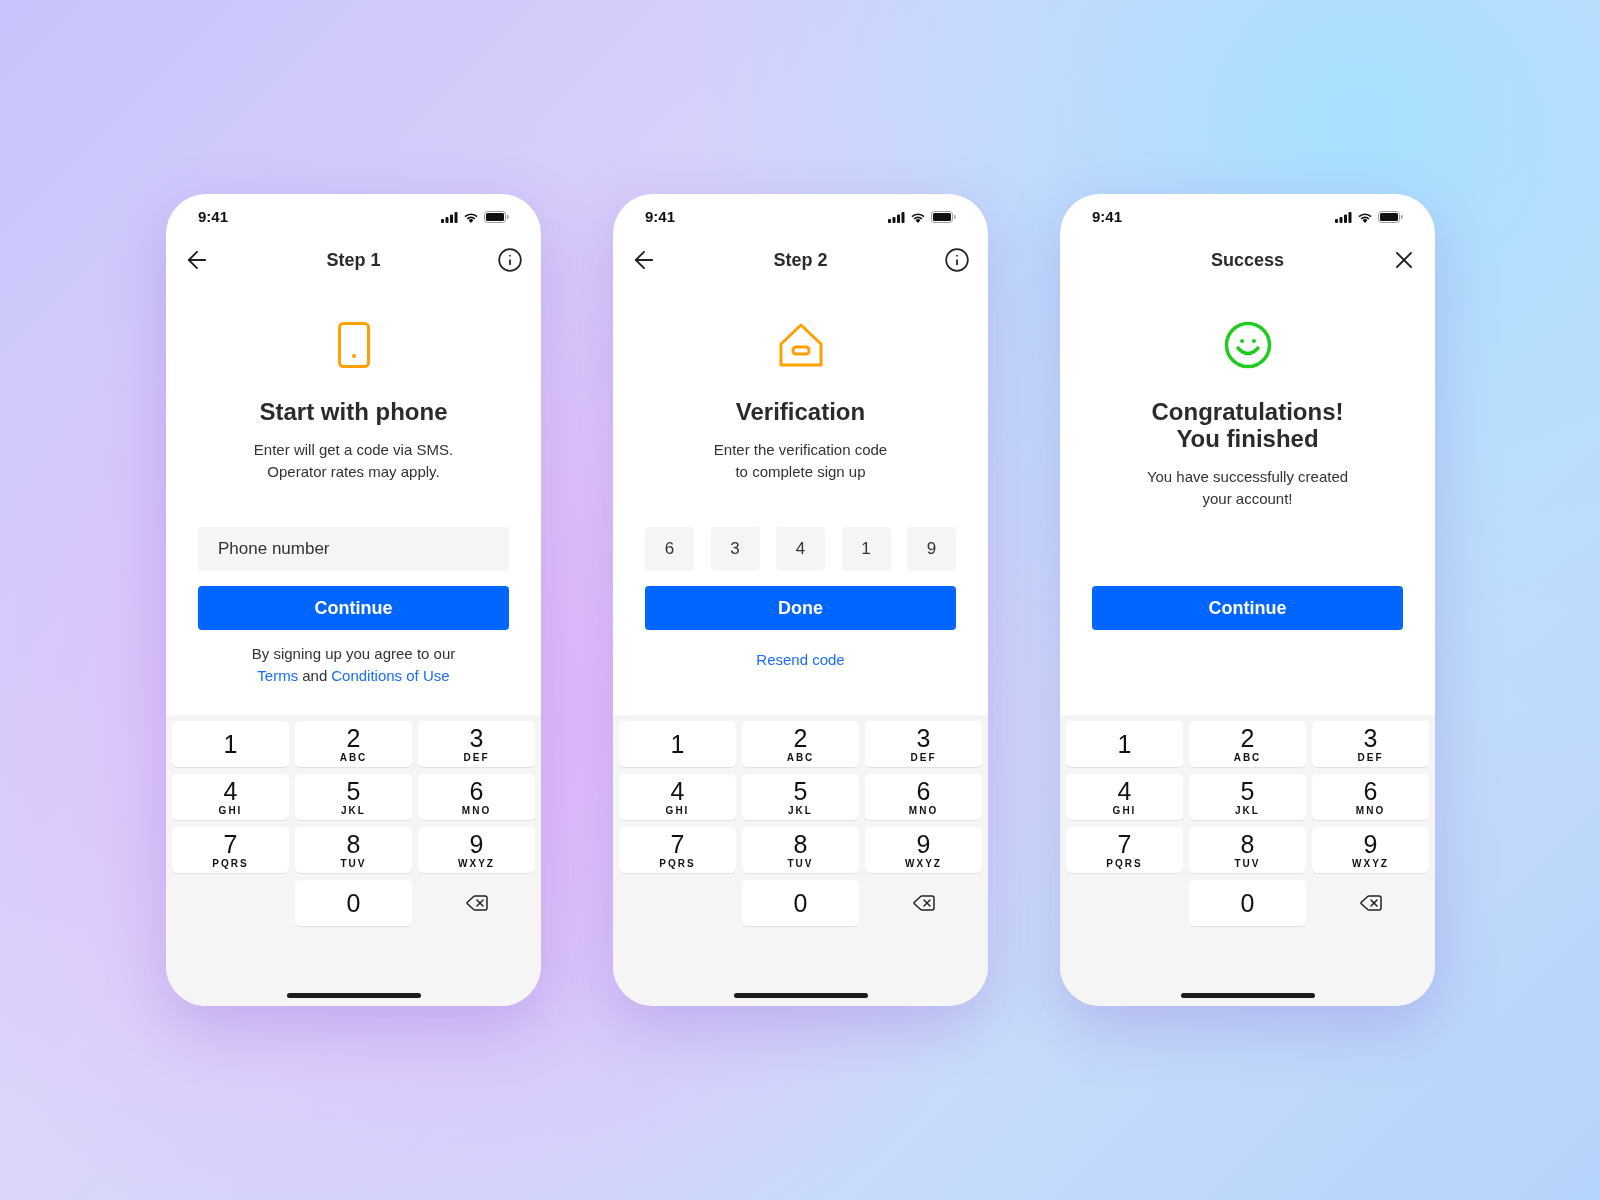 The height and width of the screenshot is (1200, 1600). I want to click on description-text: You have successfully created your account!, so click(1247, 488).